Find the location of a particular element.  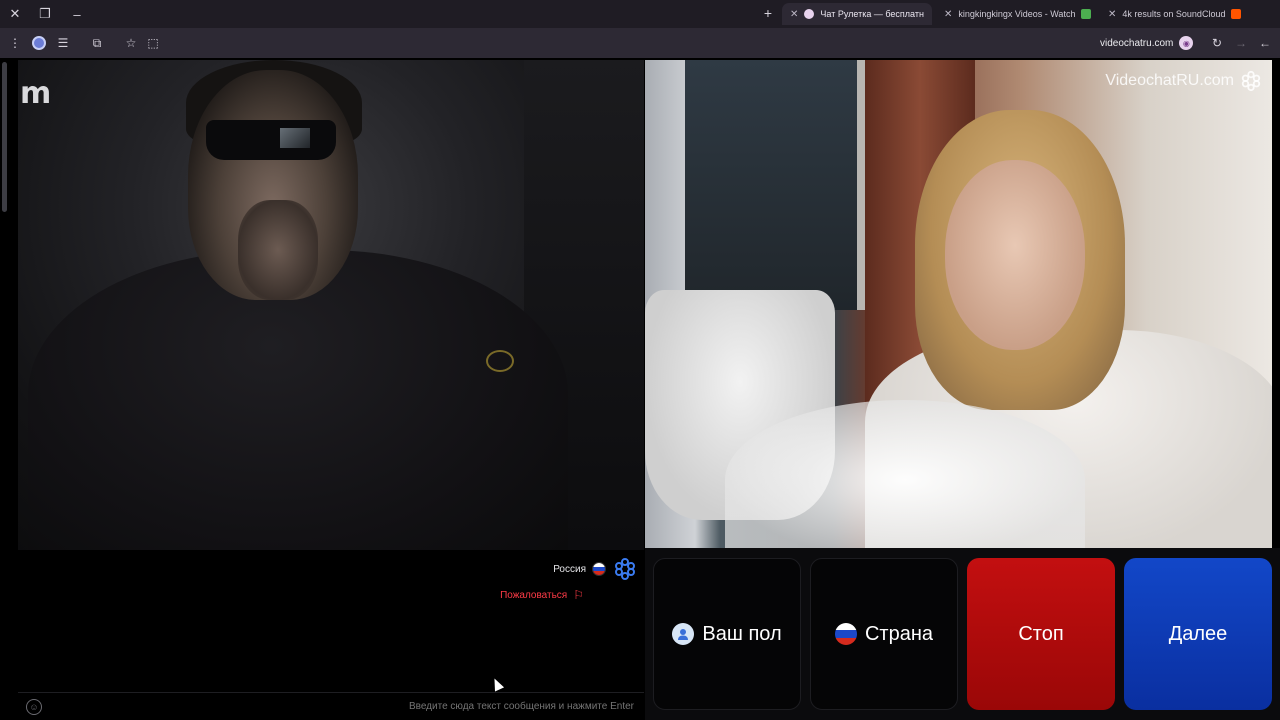

streamer-logo: m is located at coordinates (35, 93).